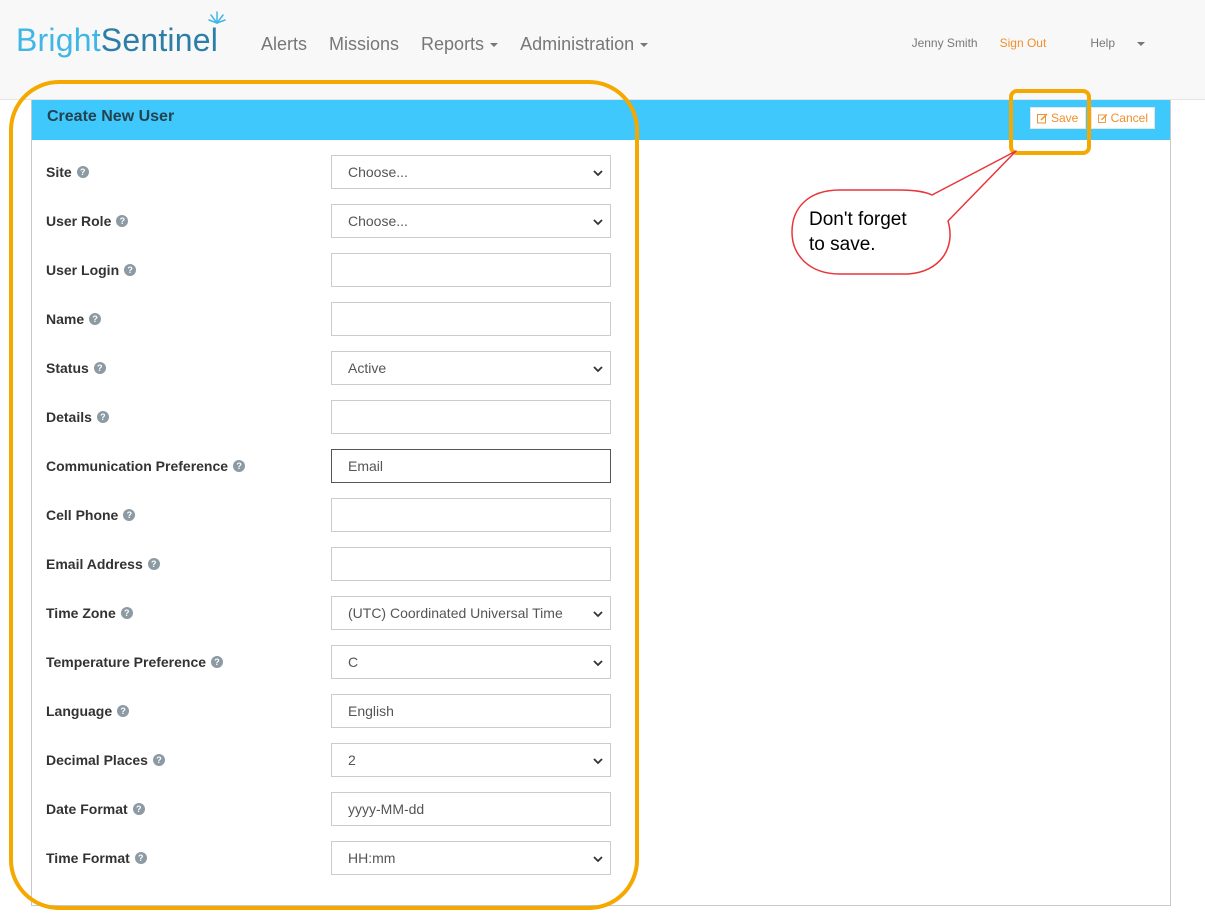  I want to click on form-row-temperature: Temperature Preference? C, so click(329, 662).